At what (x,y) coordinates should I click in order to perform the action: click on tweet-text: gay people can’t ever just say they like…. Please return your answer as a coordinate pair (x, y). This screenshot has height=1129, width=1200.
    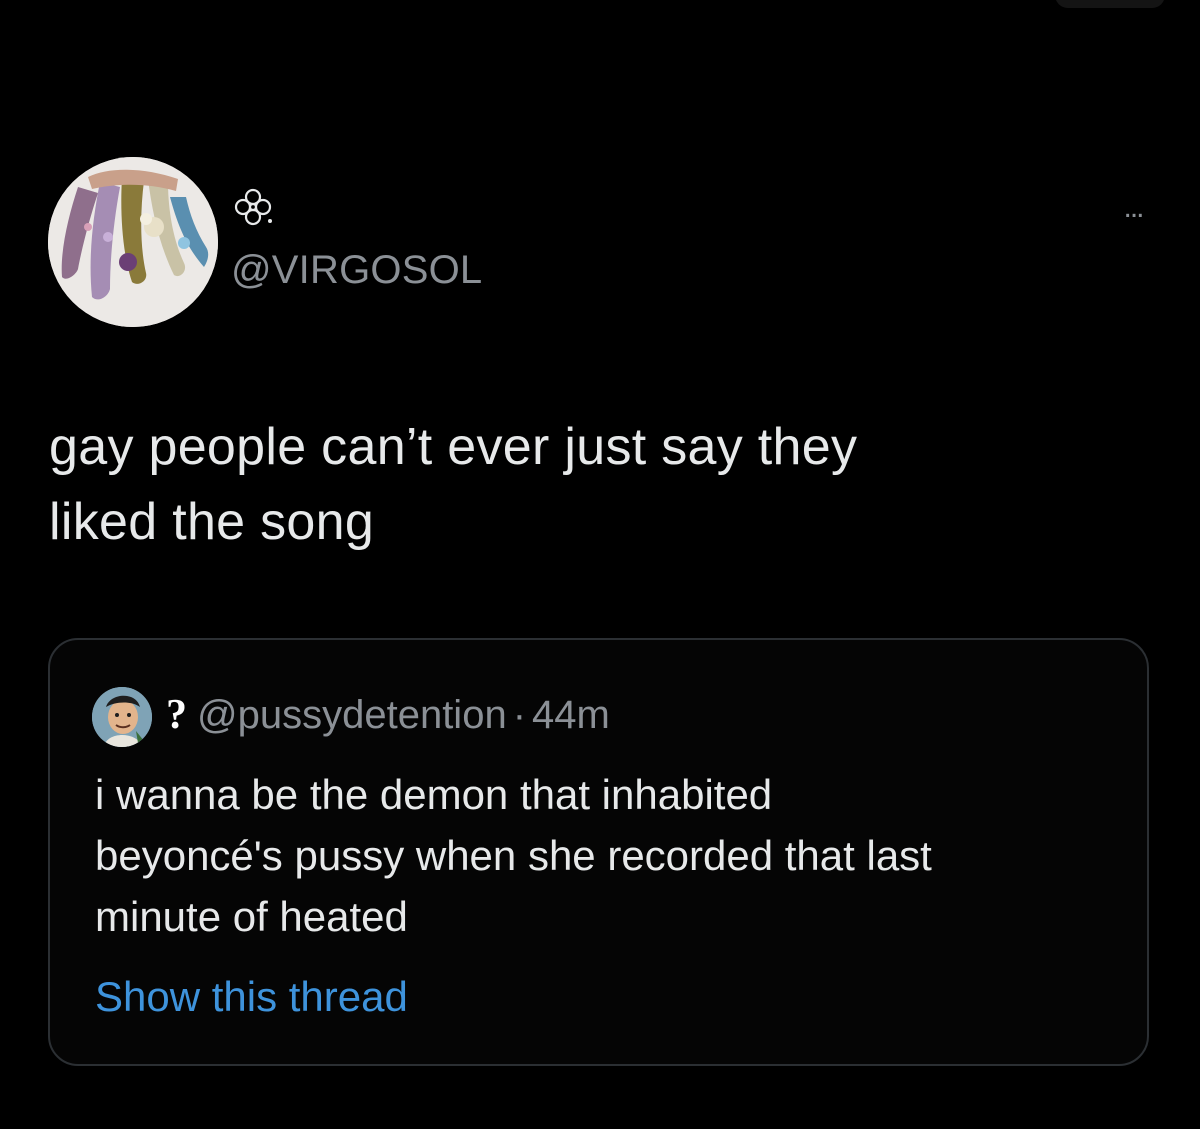
    Looking at the image, I should click on (453, 484).